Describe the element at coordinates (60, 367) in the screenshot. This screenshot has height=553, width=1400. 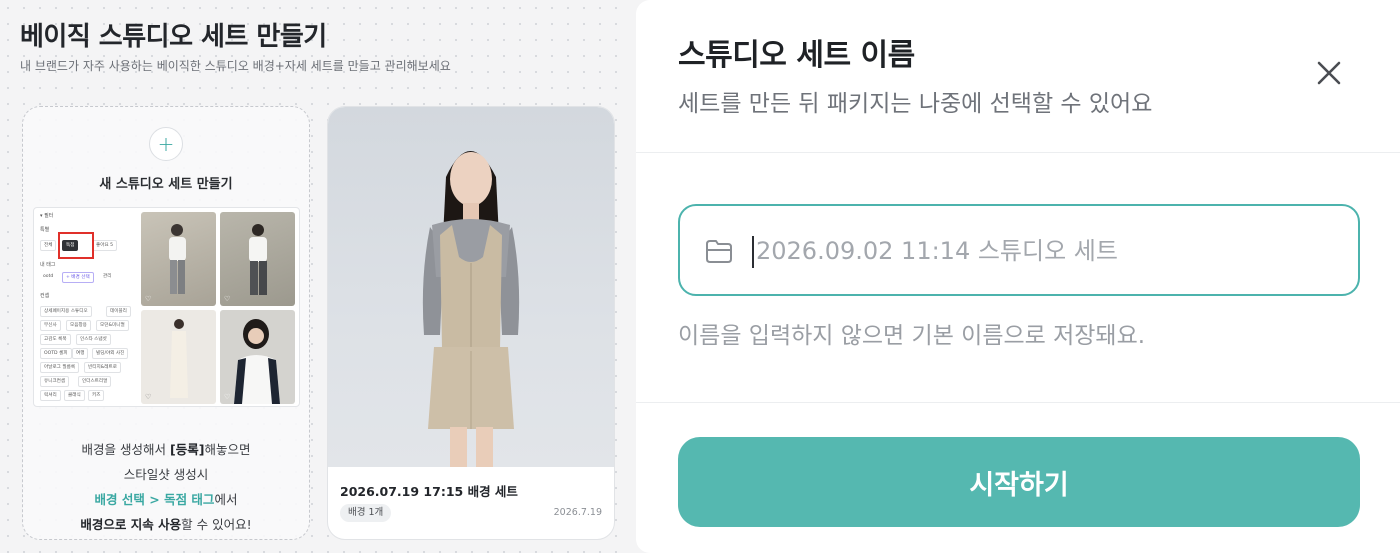
I see `preview-tag: 아날로그 필름룩` at that location.